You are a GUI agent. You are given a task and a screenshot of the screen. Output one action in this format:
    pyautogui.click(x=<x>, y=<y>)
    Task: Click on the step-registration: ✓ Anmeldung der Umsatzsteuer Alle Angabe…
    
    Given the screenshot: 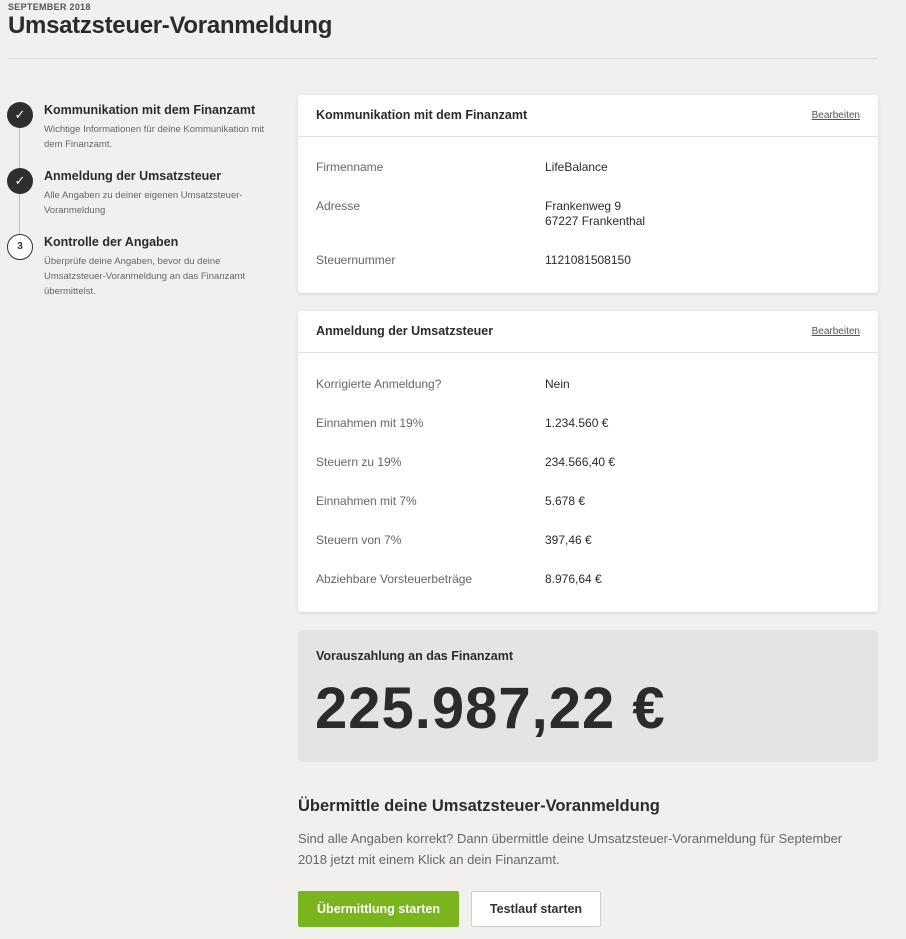 What is the action you would take?
    pyautogui.click(x=142, y=200)
    